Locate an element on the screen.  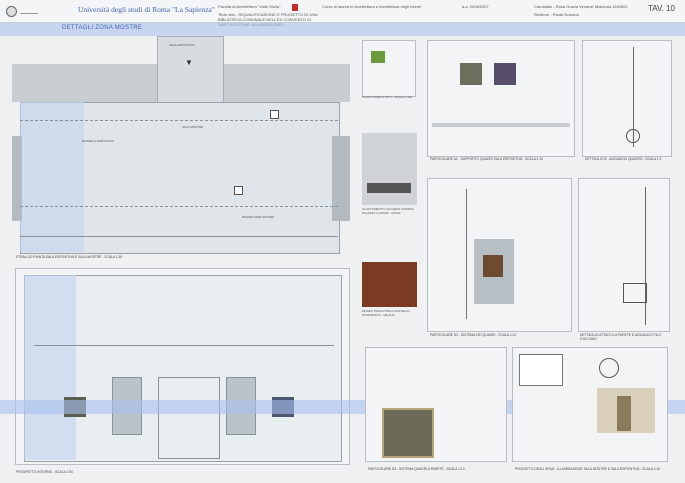
plan-label-hall: SALA MOSTRE is located at coordinates (193, 127).